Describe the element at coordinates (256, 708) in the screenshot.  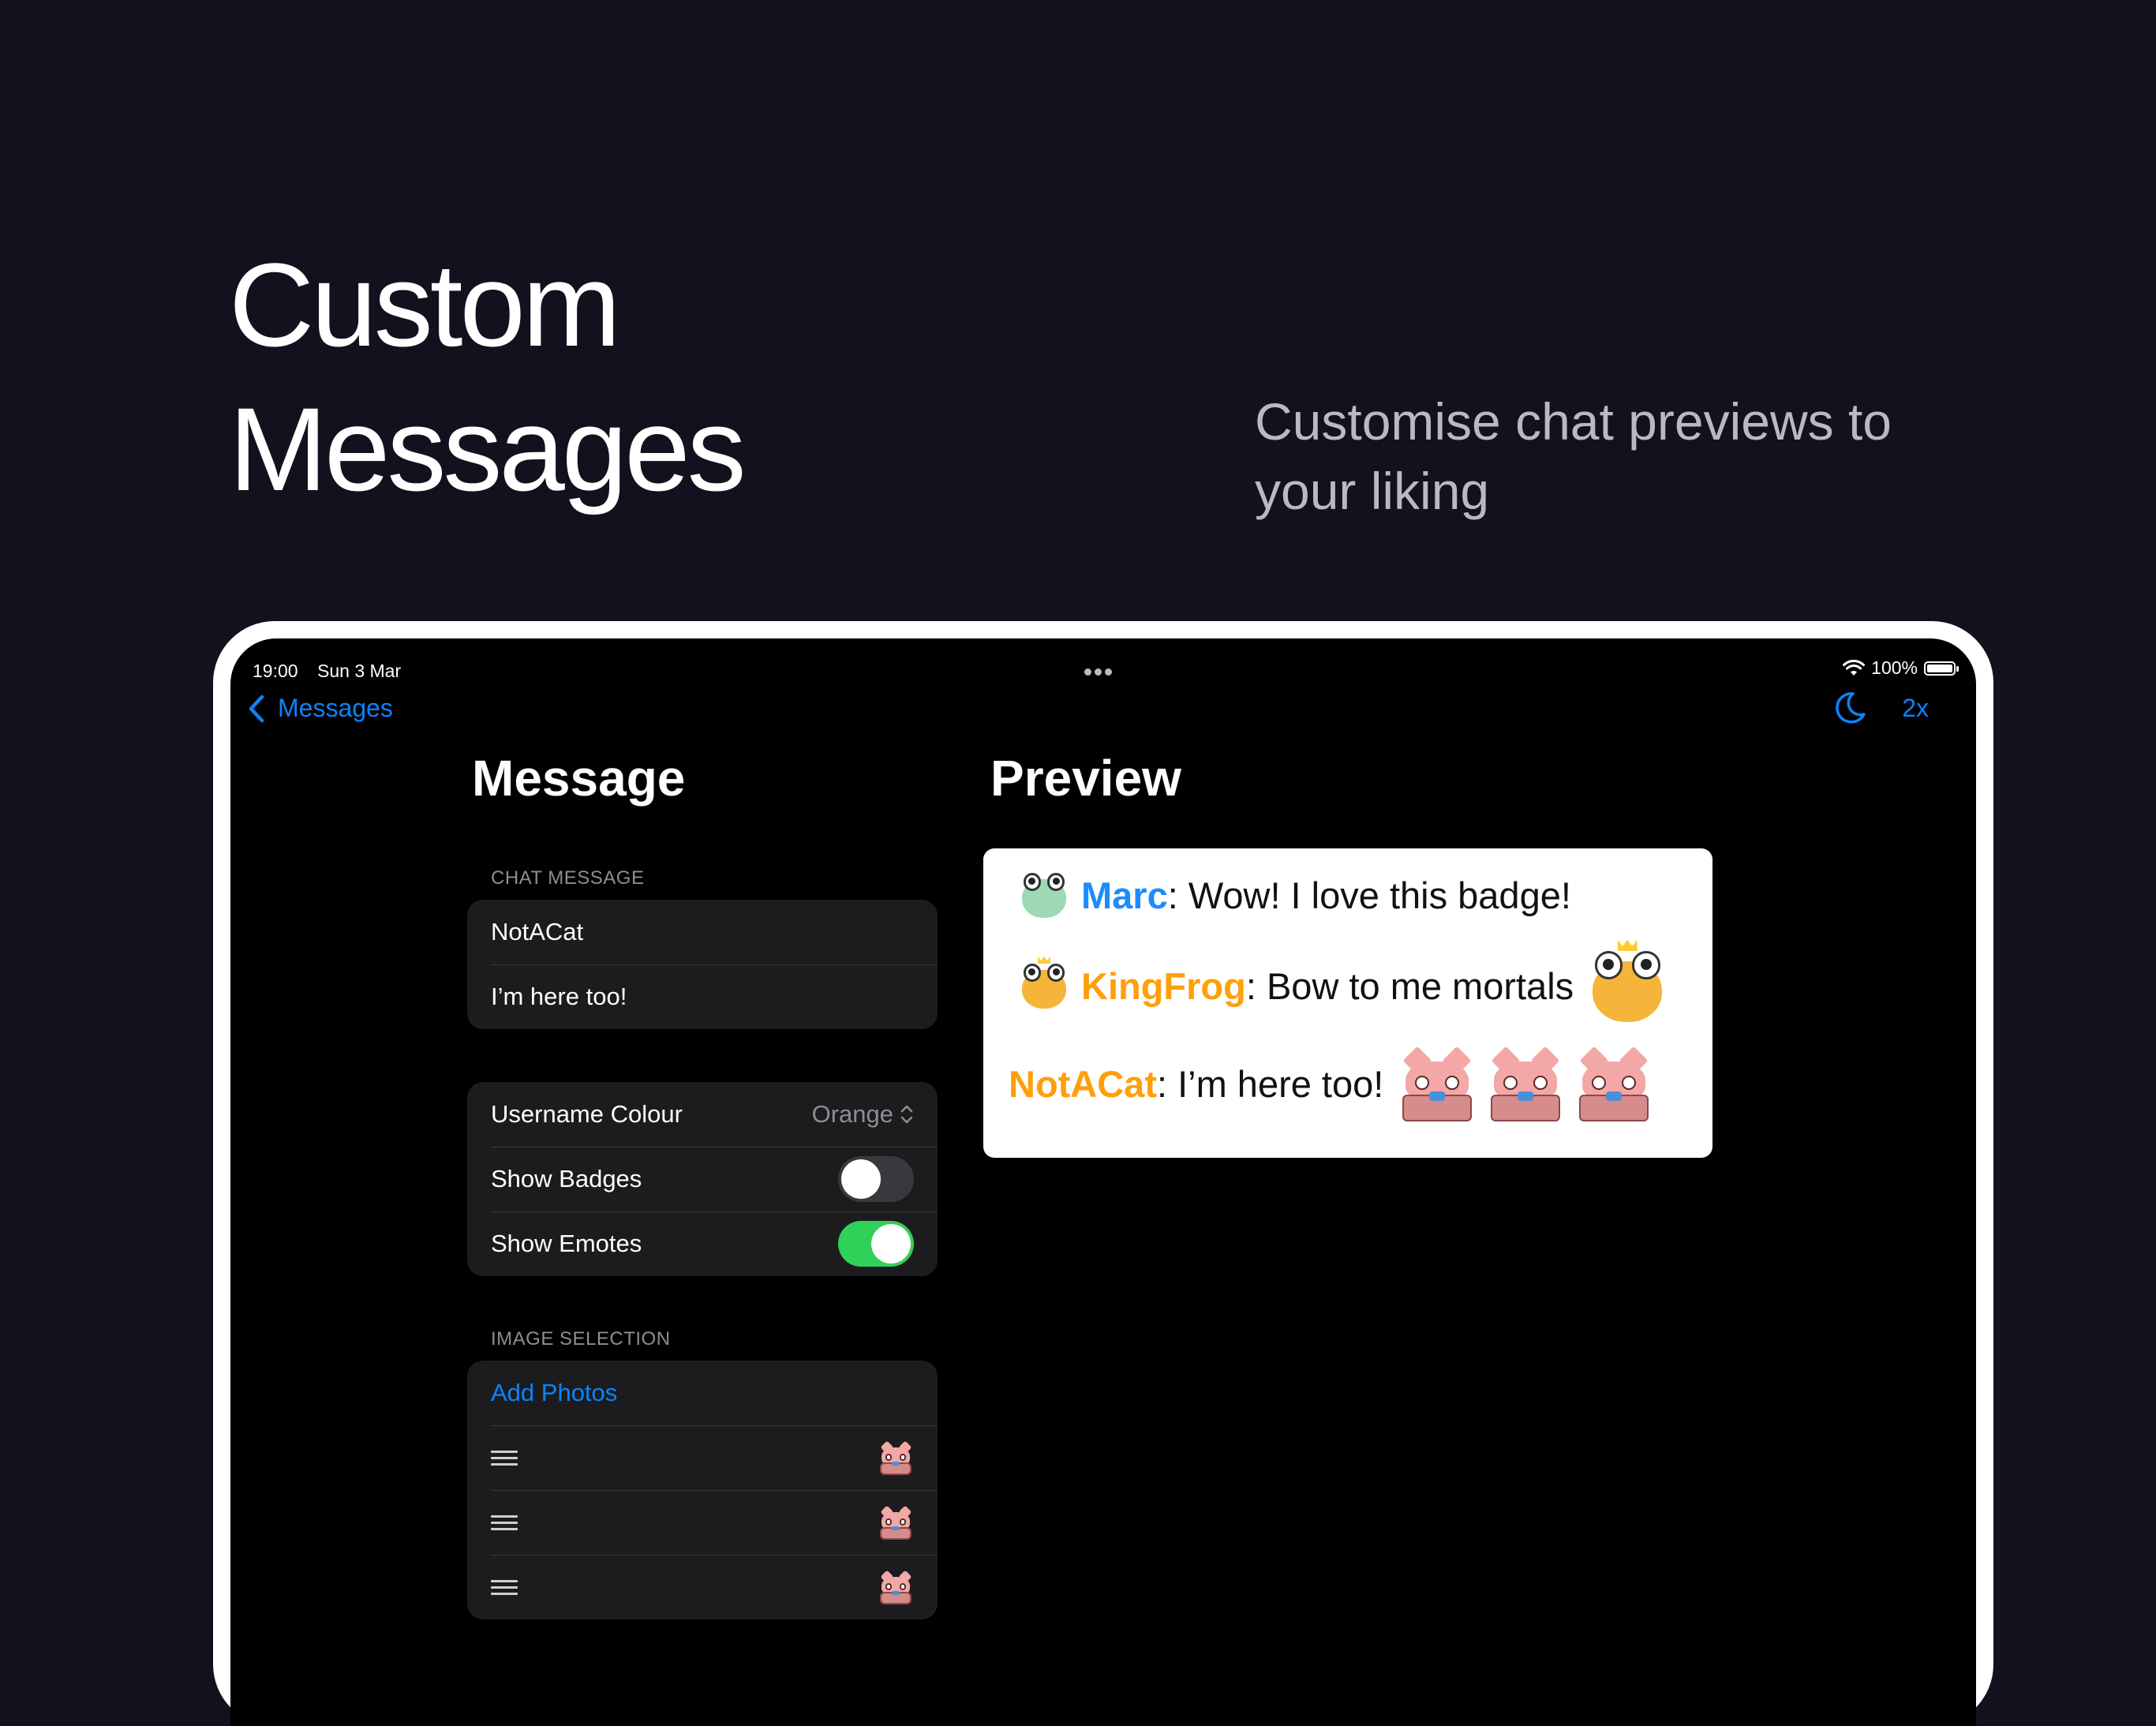
I see `chevron-left-icon` at that location.